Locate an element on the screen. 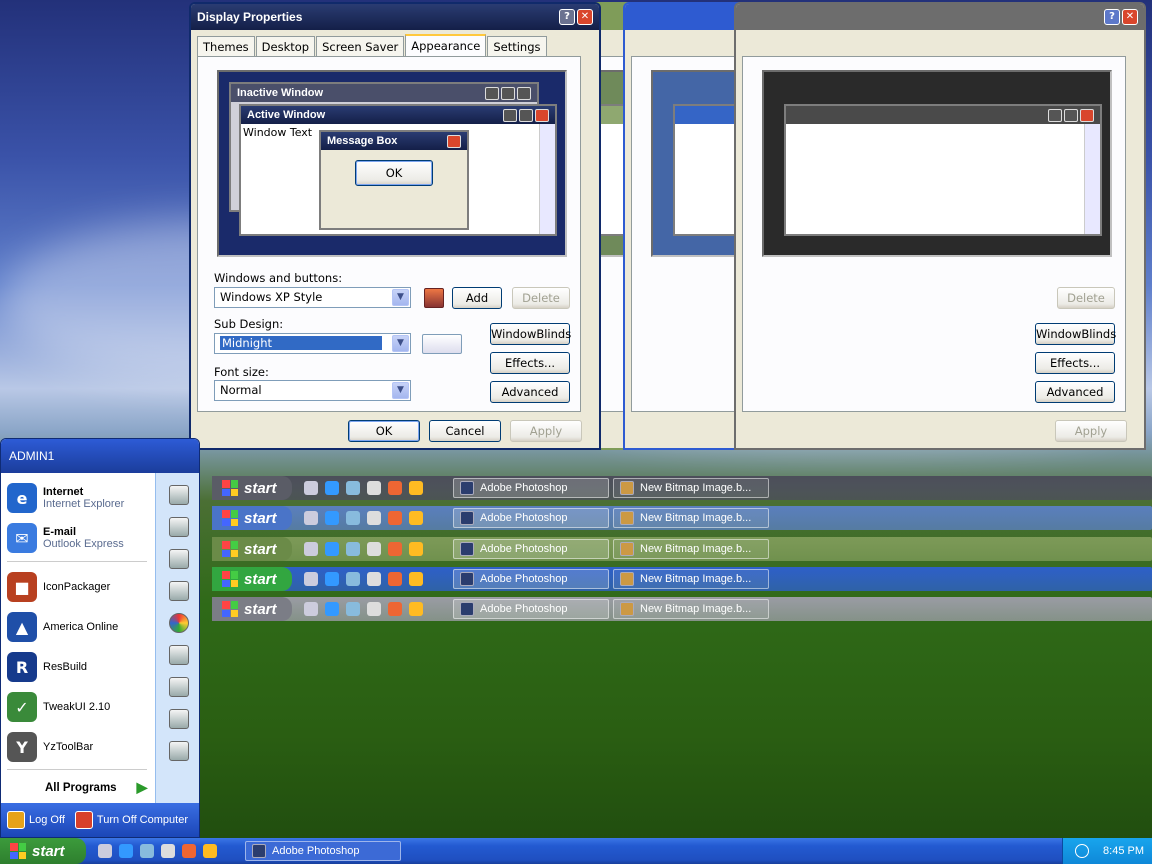  log-off-button: Log Off is located at coordinates (36, 820).